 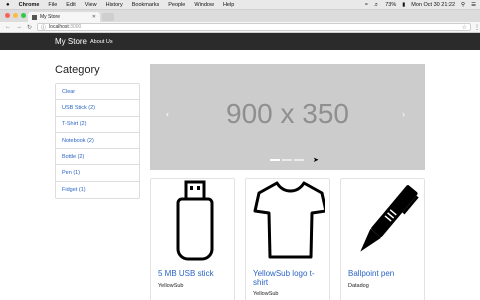 What do you see at coordinates (289, 220) in the screenshot?
I see `tshirt-icon` at bounding box center [289, 220].